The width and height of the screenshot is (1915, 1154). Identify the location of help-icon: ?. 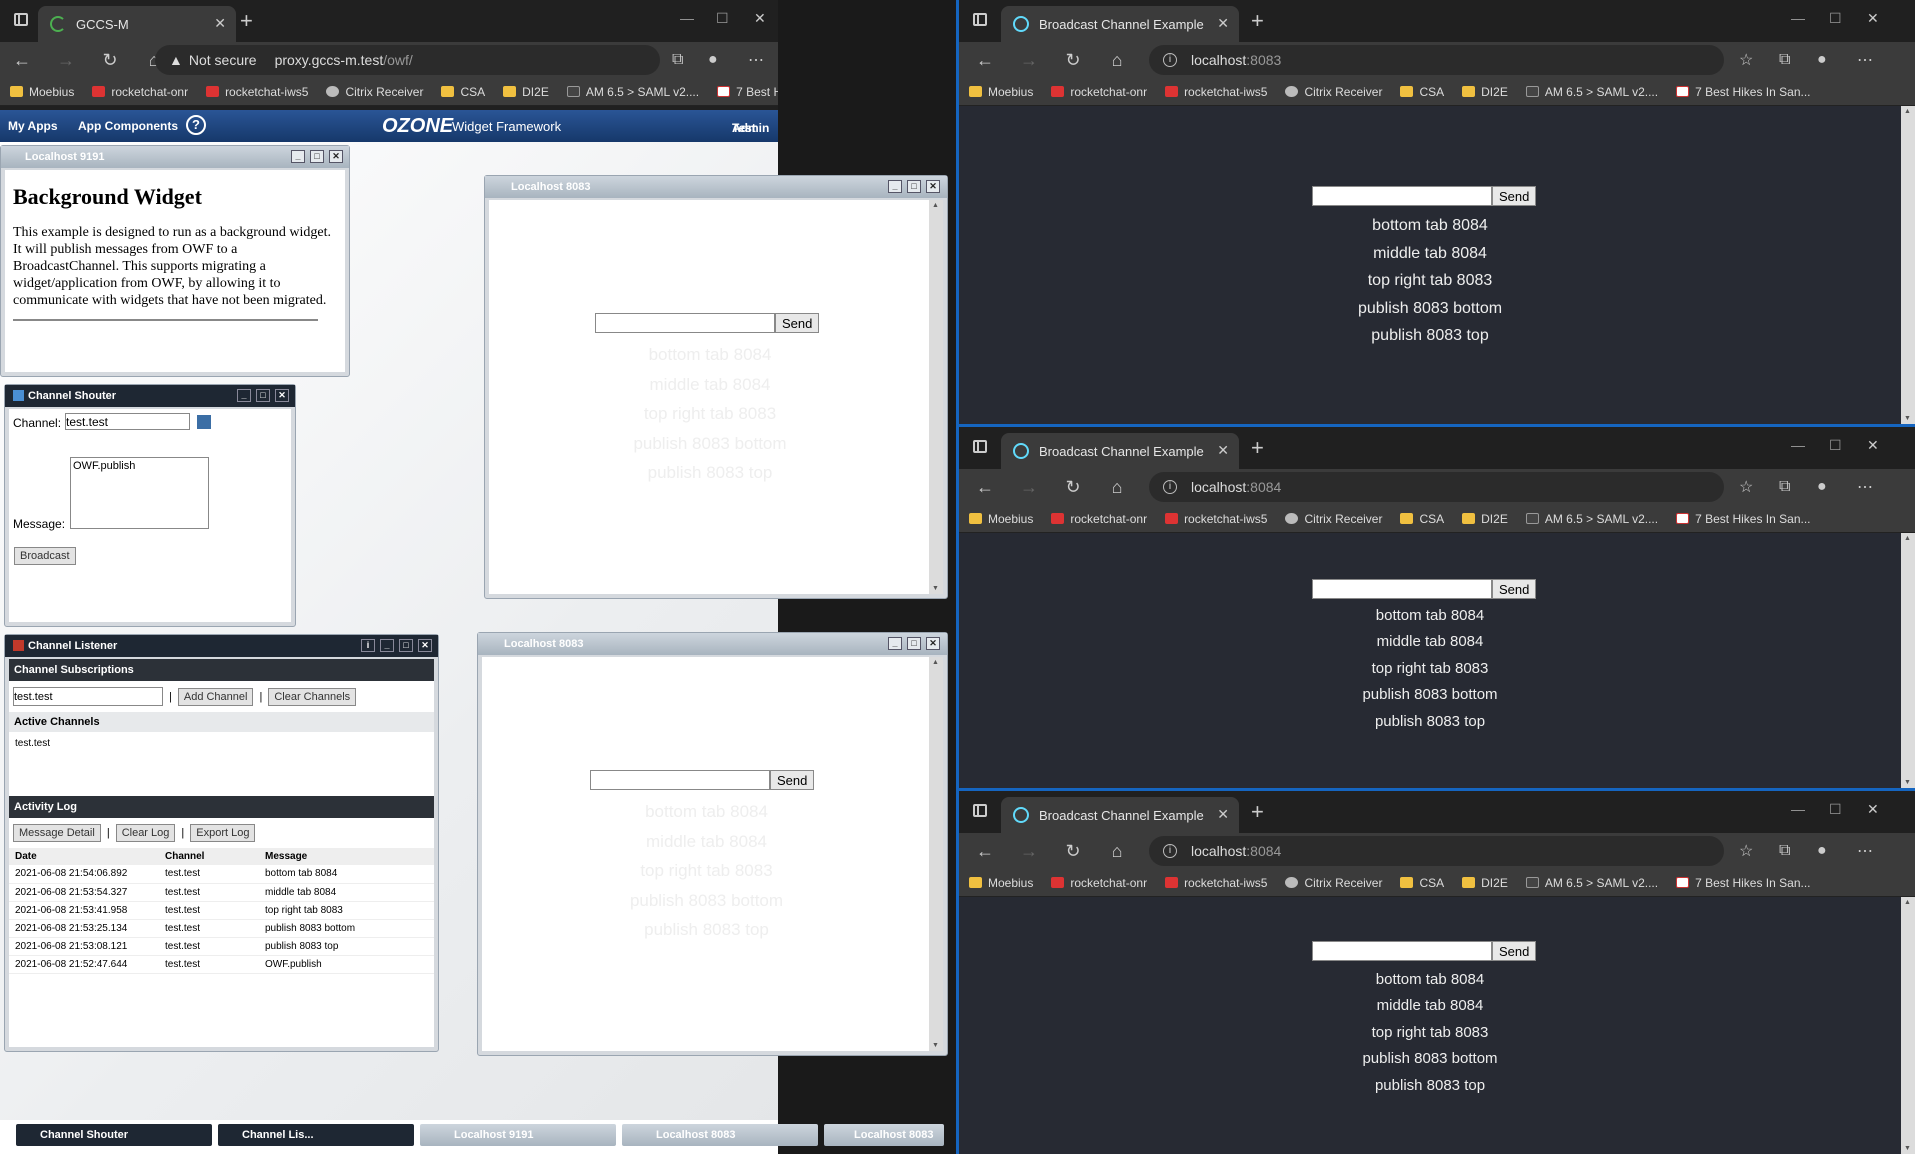
(196, 125).